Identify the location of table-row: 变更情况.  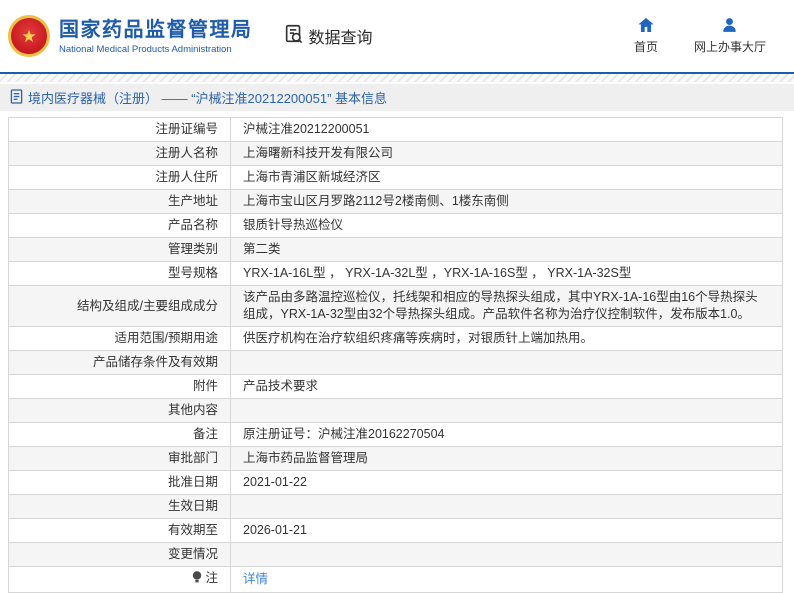
(395, 554).